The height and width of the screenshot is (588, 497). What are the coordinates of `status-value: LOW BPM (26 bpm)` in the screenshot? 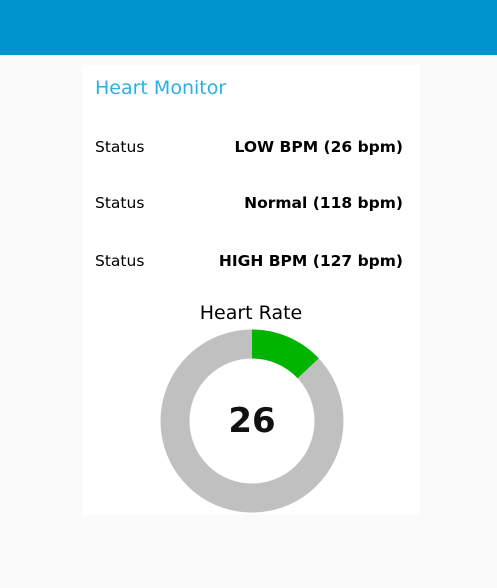 It's located at (318, 147).